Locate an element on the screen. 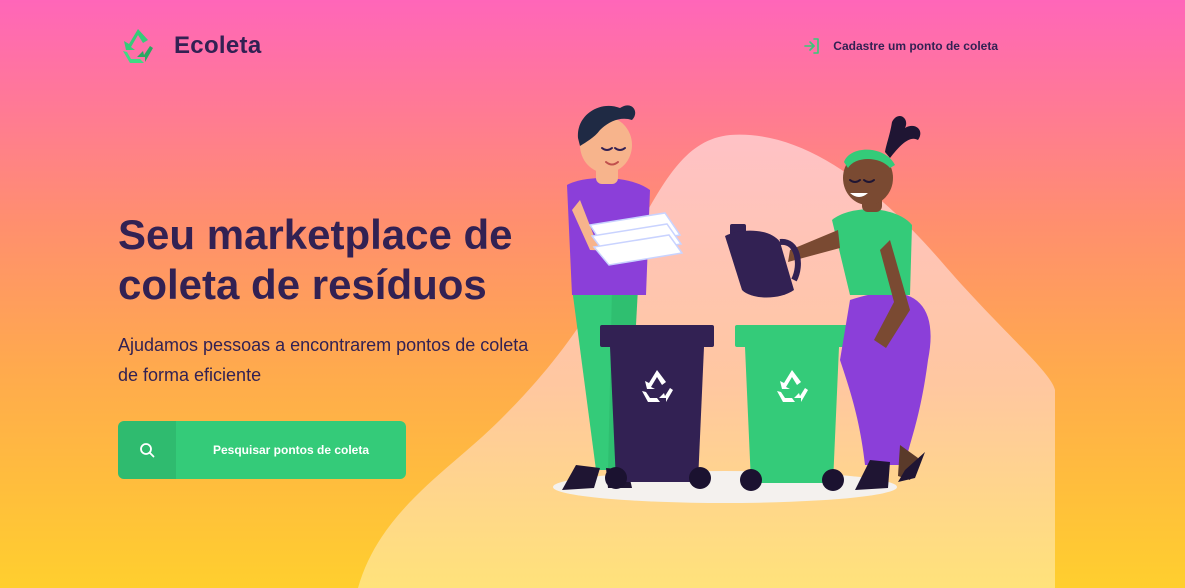 This screenshot has width=1185, height=588. recycle-icon is located at coordinates (138, 46).